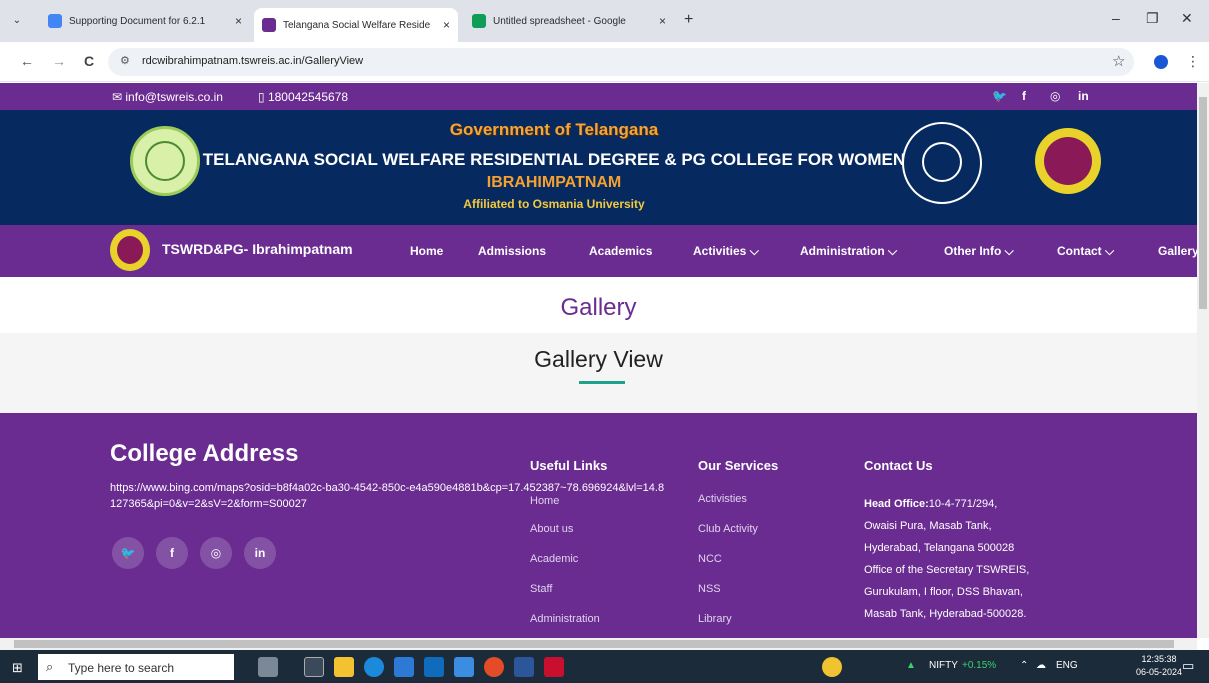 Image resolution: width=1209 pixels, height=683 pixels. Describe the element at coordinates (943, 665) in the screenshot. I see `nifty-label: NIFTY` at that location.